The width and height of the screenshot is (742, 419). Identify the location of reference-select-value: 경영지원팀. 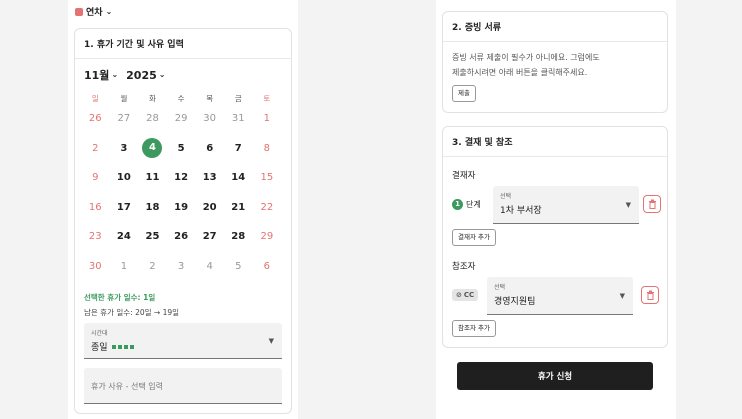
(515, 302).